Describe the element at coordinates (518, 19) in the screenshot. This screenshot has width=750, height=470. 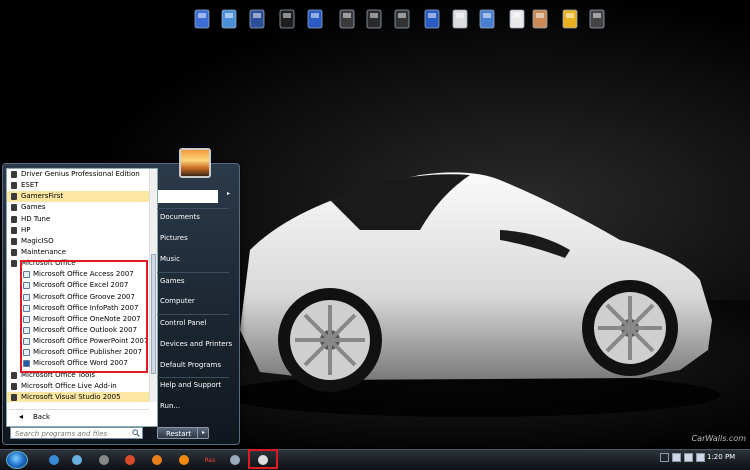
I see `contacts-icon` at that location.